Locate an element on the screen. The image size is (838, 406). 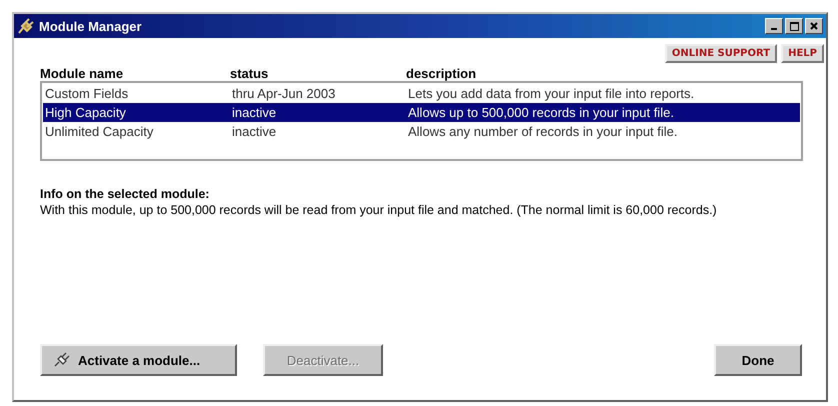
help-link-button: ONLINE SUPPORT is located at coordinates (721, 53).